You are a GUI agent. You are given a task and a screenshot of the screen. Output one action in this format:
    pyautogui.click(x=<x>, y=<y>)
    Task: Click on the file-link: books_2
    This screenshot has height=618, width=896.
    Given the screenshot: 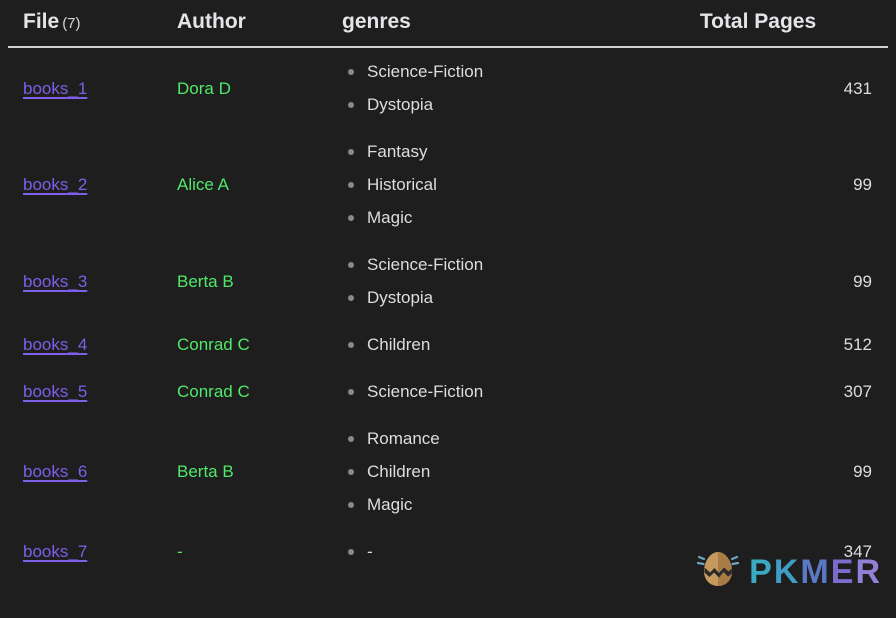 What is the action you would take?
    pyautogui.click(x=55, y=184)
    